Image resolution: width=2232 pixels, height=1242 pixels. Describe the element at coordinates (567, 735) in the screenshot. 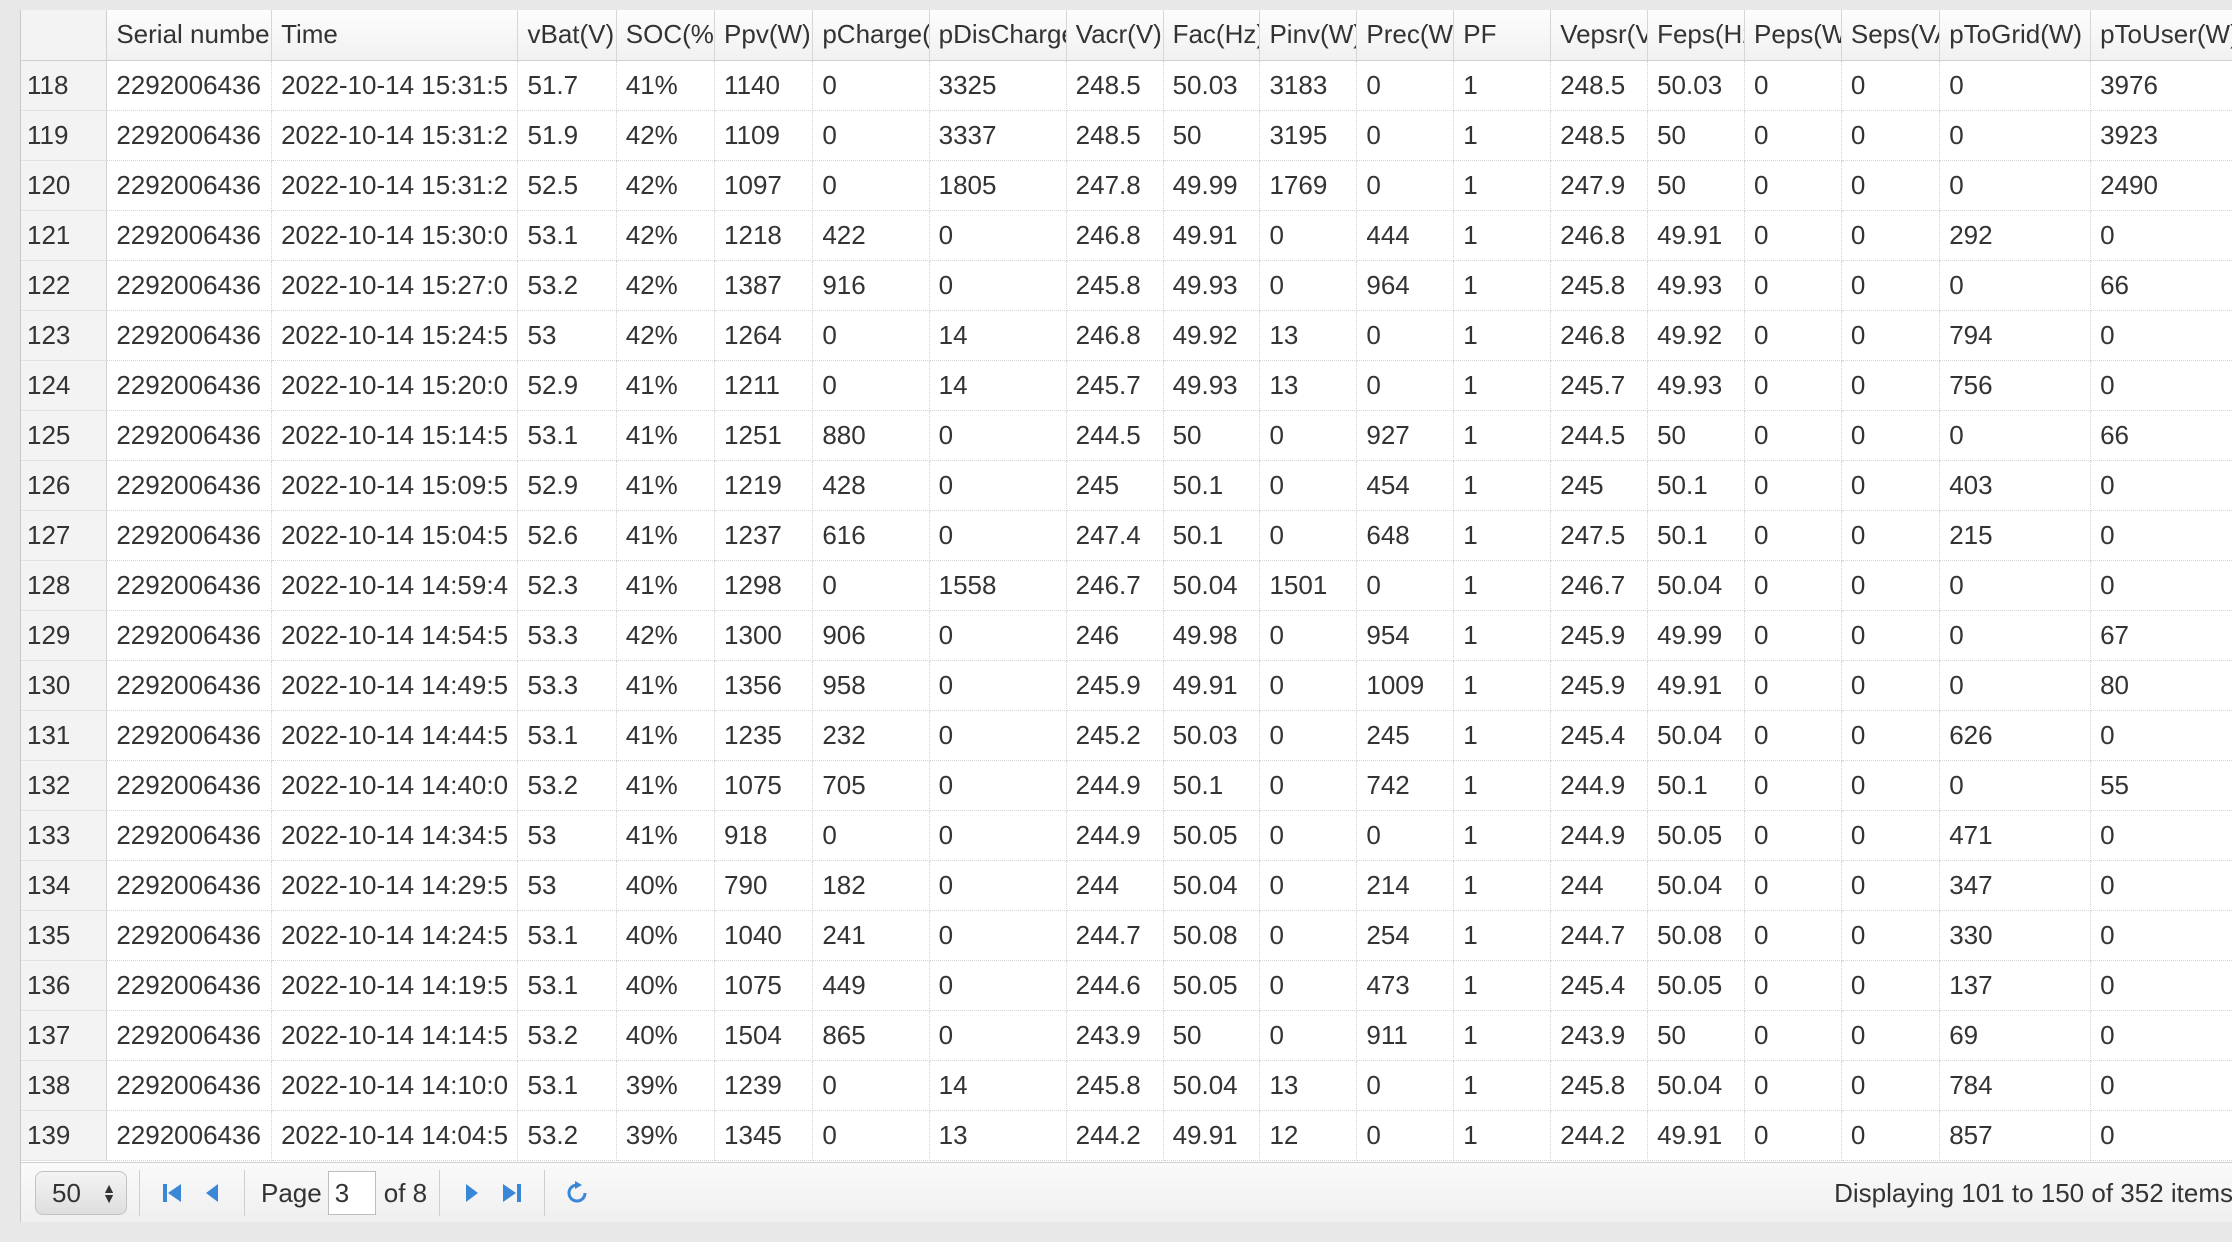

I see `table-cell: 53.1` at that location.